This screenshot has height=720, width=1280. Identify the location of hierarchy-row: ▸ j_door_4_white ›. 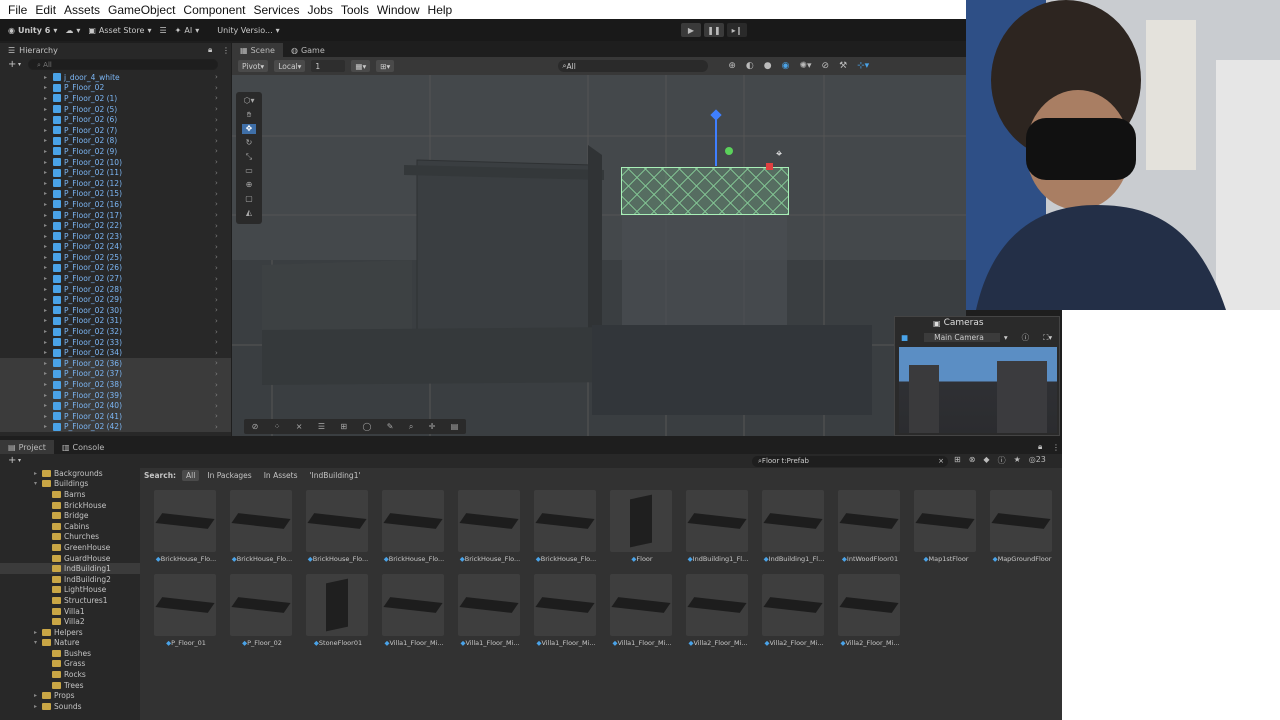
(115, 77).